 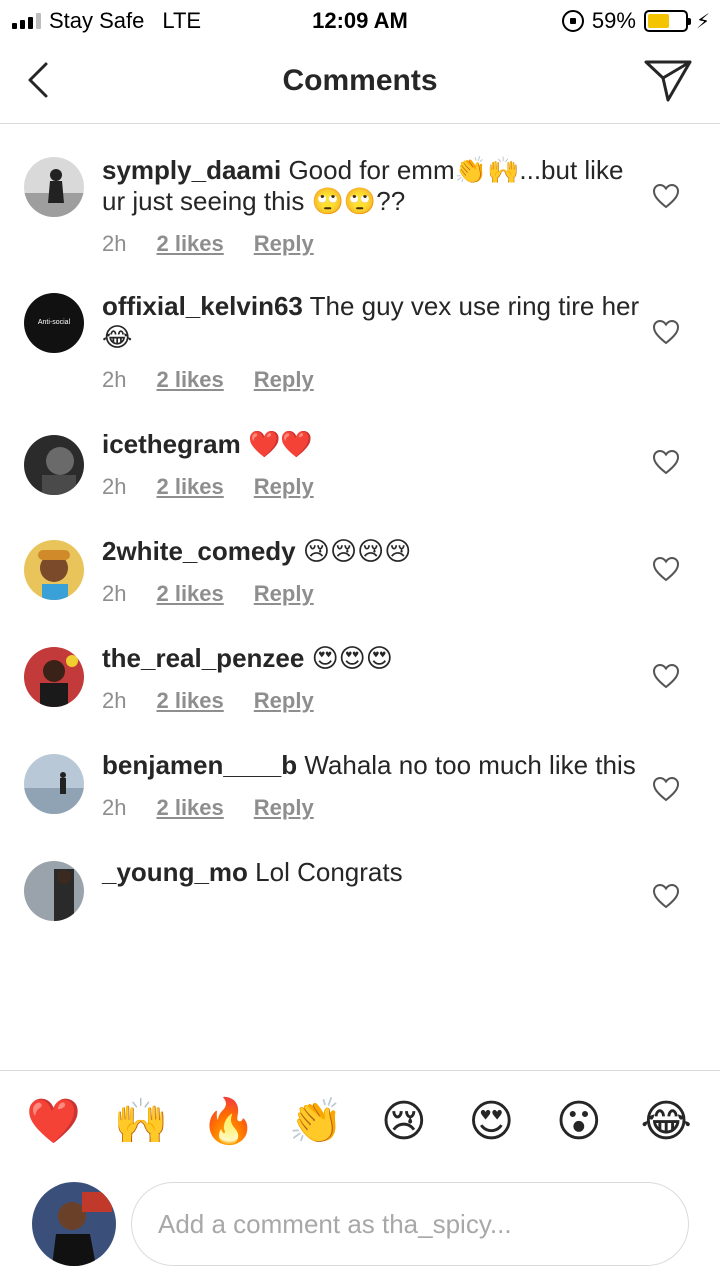 What do you see at coordinates (404, 1122) in the screenshot?
I see `emoji-crying-button: 😢` at bounding box center [404, 1122].